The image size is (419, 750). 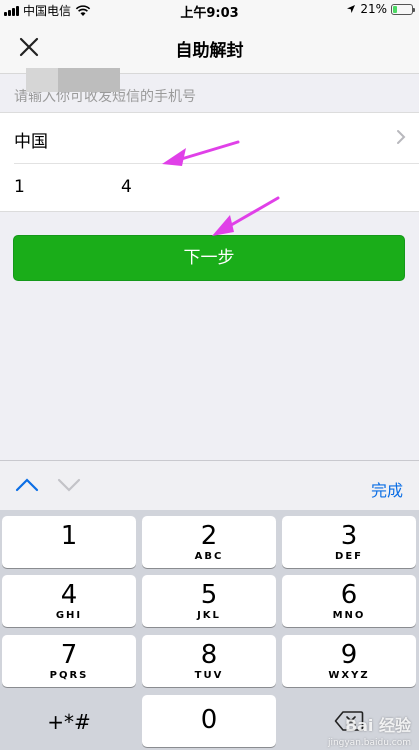 I want to click on key-symbols: +*#, so click(x=69, y=721).